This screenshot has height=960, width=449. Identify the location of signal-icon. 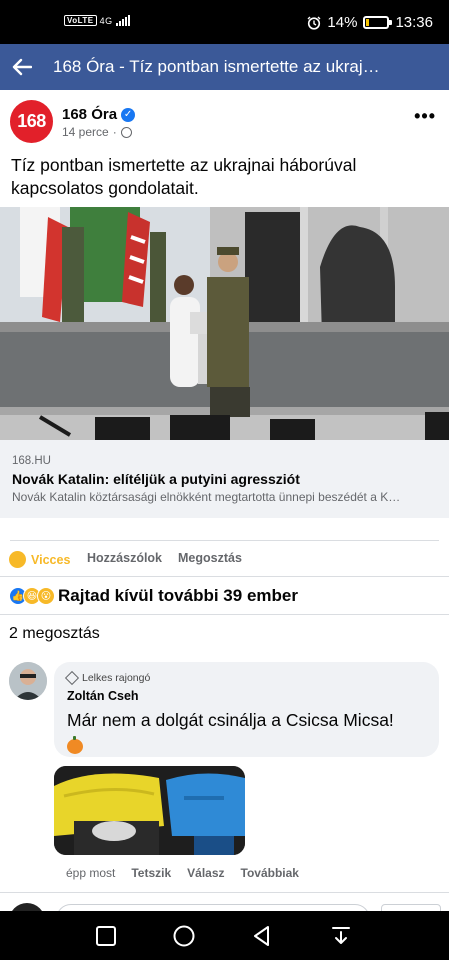
(122, 20).